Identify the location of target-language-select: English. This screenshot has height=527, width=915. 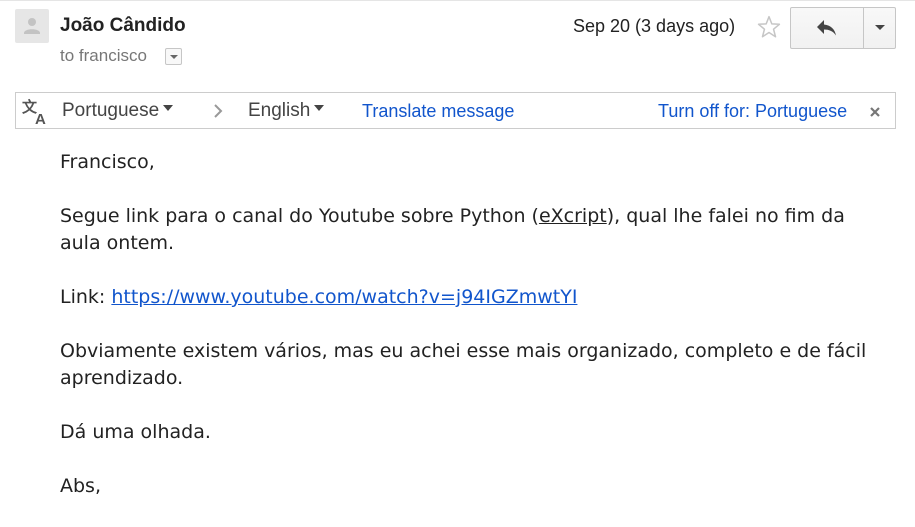
(286, 111).